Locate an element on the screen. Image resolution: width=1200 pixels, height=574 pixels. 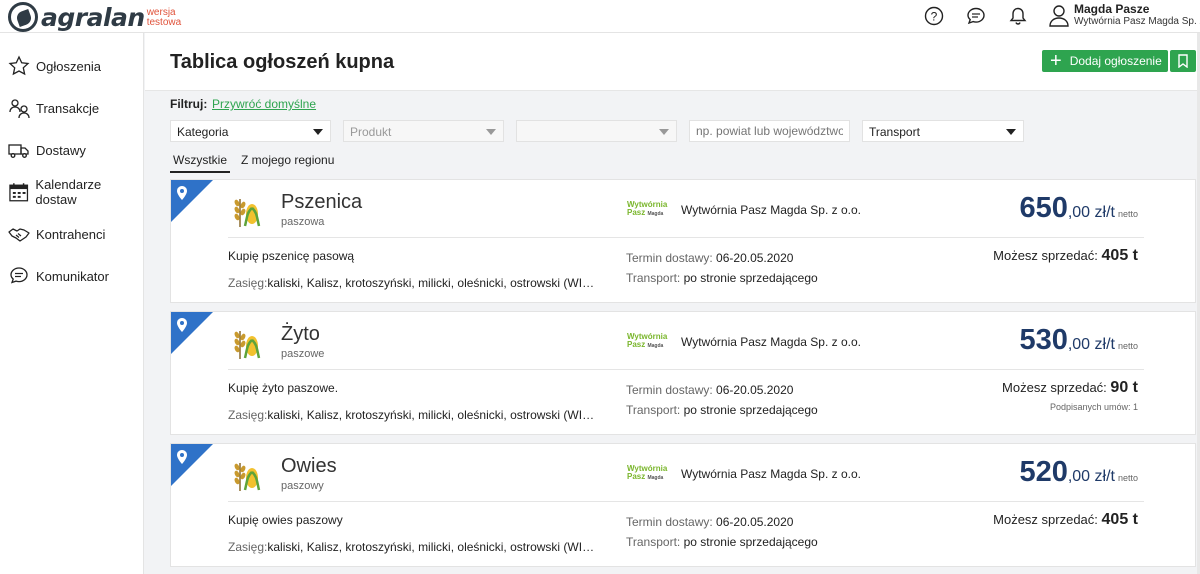
sidebar-item-ogloszenia: Ogłoszenia is located at coordinates (54, 66).